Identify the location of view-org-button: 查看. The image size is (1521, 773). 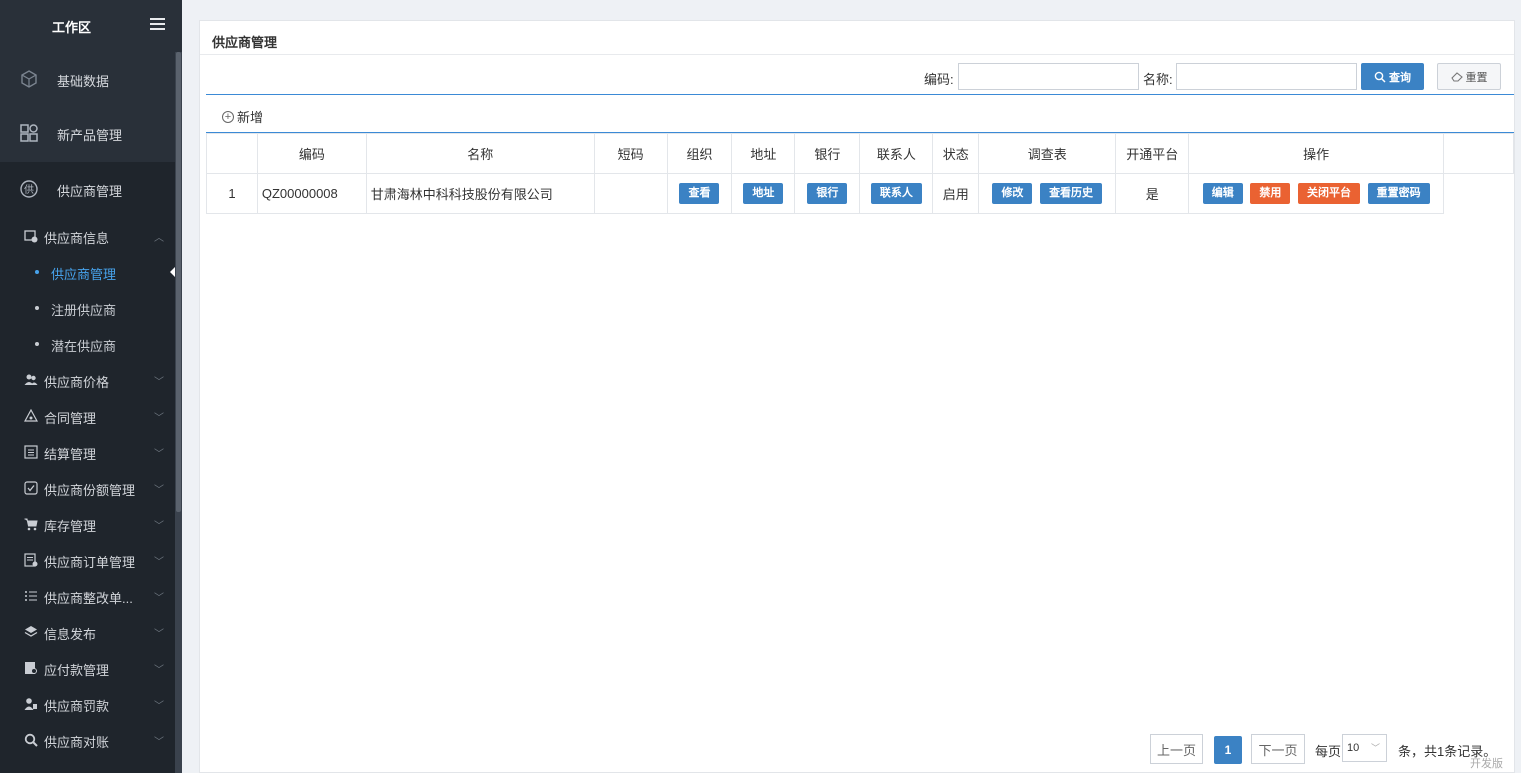
(699, 193).